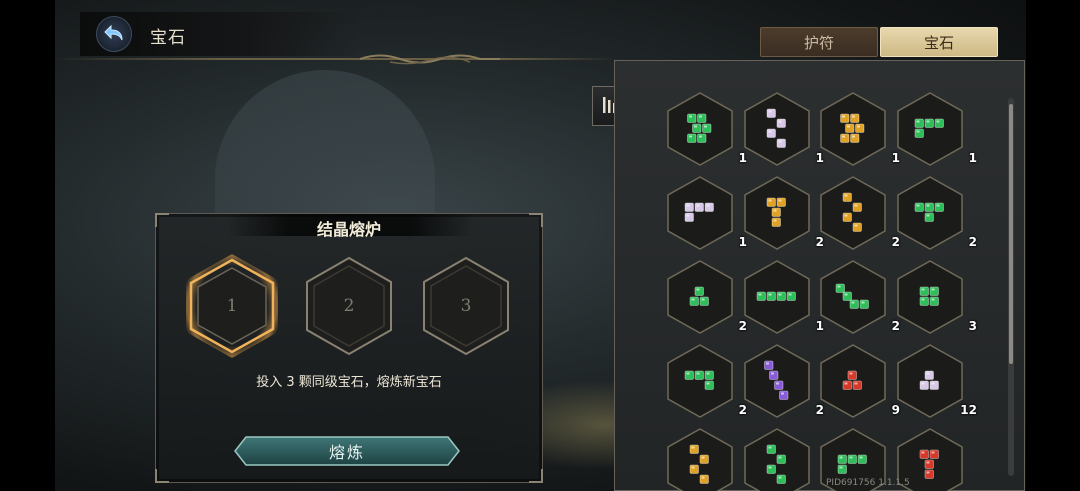 The height and width of the screenshot is (491, 1080). What do you see at coordinates (968, 410) in the screenshot?
I see `gem-count: 12` at bounding box center [968, 410].